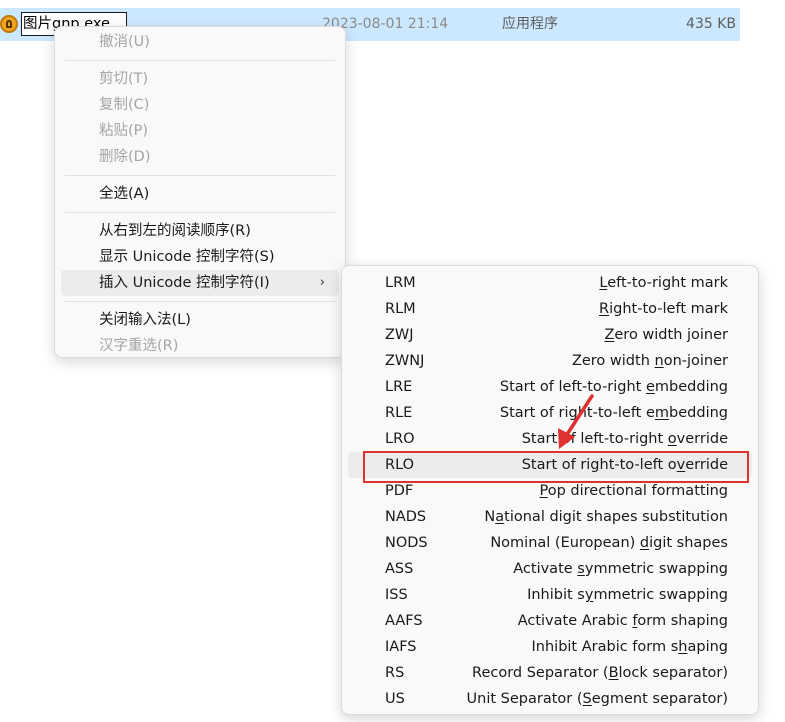 Image resolution: width=785 pixels, height=722 pixels. What do you see at coordinates (200, 320) in the screenshot?
I see `menu-item-close-ime: 关闭输入法(L)` at bounding box center [200, 320].